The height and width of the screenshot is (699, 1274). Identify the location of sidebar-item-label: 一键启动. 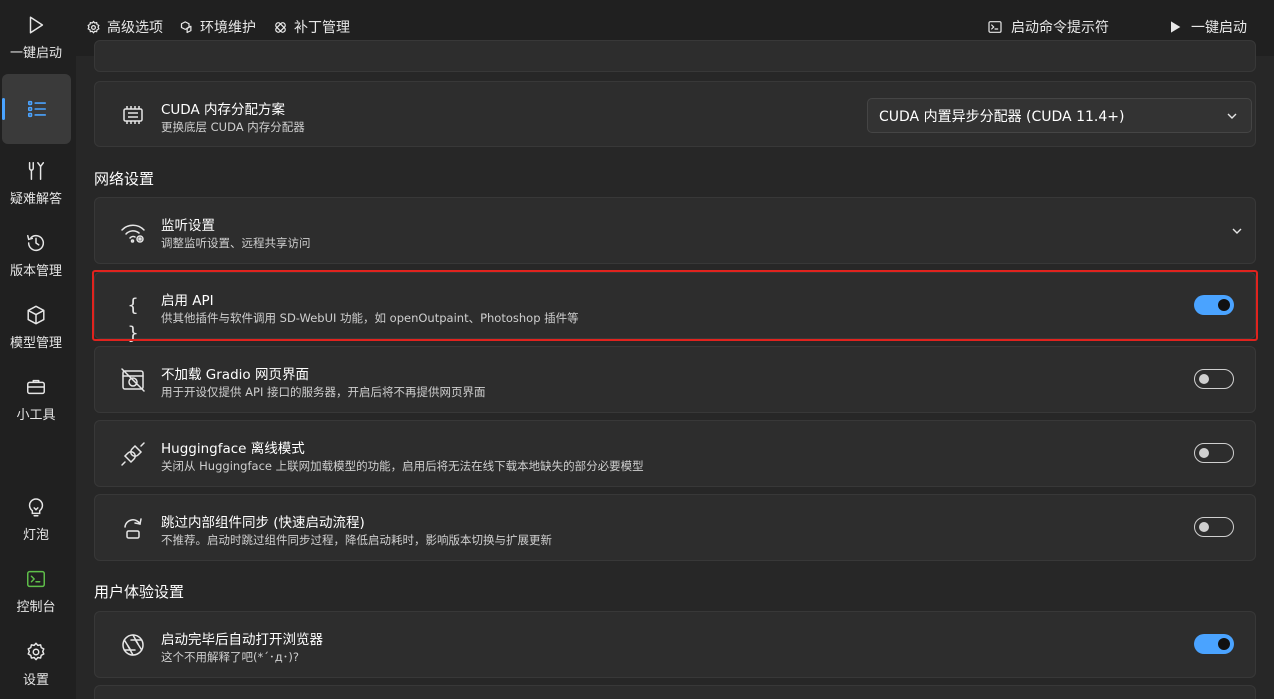
(35, 53).